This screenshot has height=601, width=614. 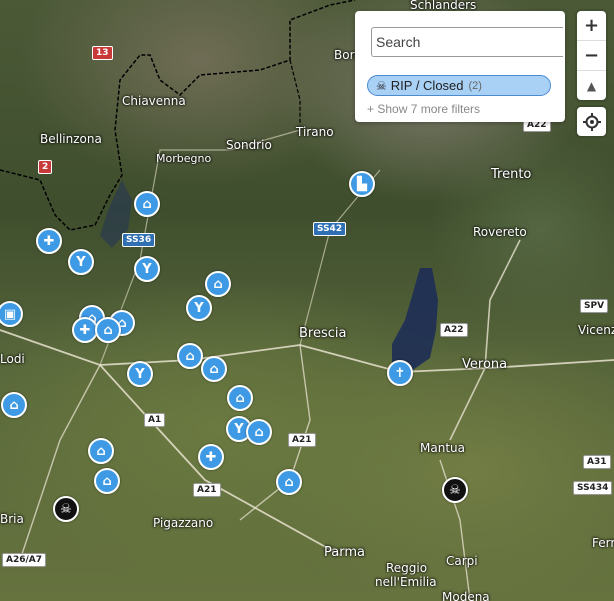 What do you see at coordinates (323, 333) in the screenshot?
I see `place-label: Brescia` at bounding box center [323, 333].